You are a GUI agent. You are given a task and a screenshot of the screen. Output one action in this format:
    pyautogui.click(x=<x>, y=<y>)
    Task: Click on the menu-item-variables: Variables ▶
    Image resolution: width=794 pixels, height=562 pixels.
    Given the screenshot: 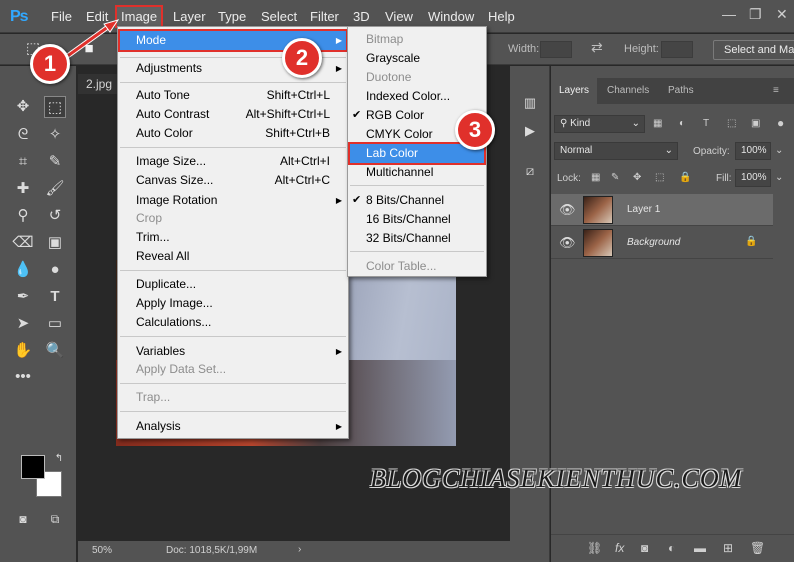 What is the action you would take?
    pyautogui.click(x=233, y=351)
    